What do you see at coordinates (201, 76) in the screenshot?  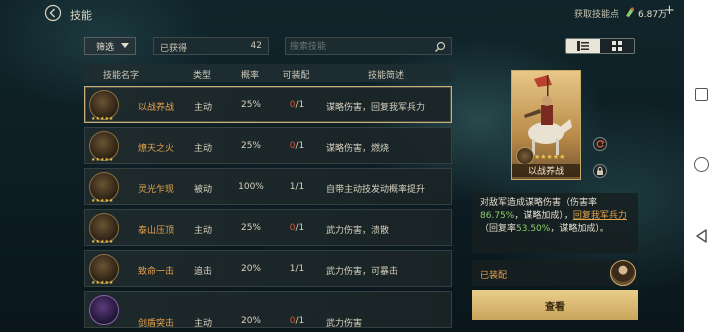 I see `header-type: 类型` at bounding box center [201, 76].